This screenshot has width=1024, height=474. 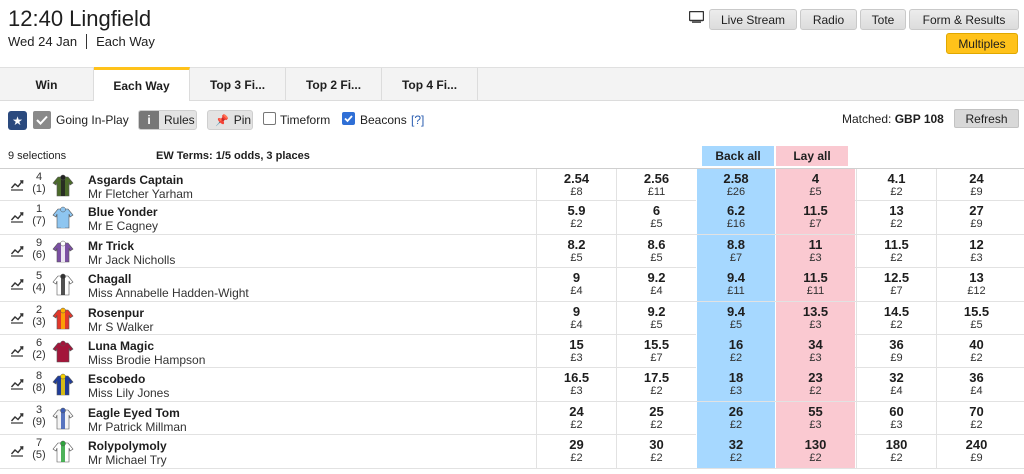 What do you see at coordinates (123, 212) in the screenshot?
I see `horse-name: Blue Yonder` at bounding box center [123, 212].